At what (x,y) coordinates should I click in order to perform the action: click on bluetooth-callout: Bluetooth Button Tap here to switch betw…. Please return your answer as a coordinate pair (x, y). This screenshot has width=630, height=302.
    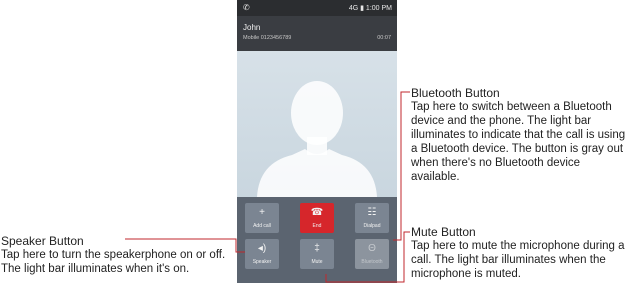
    Looking at the image, I should click on (518, 135).